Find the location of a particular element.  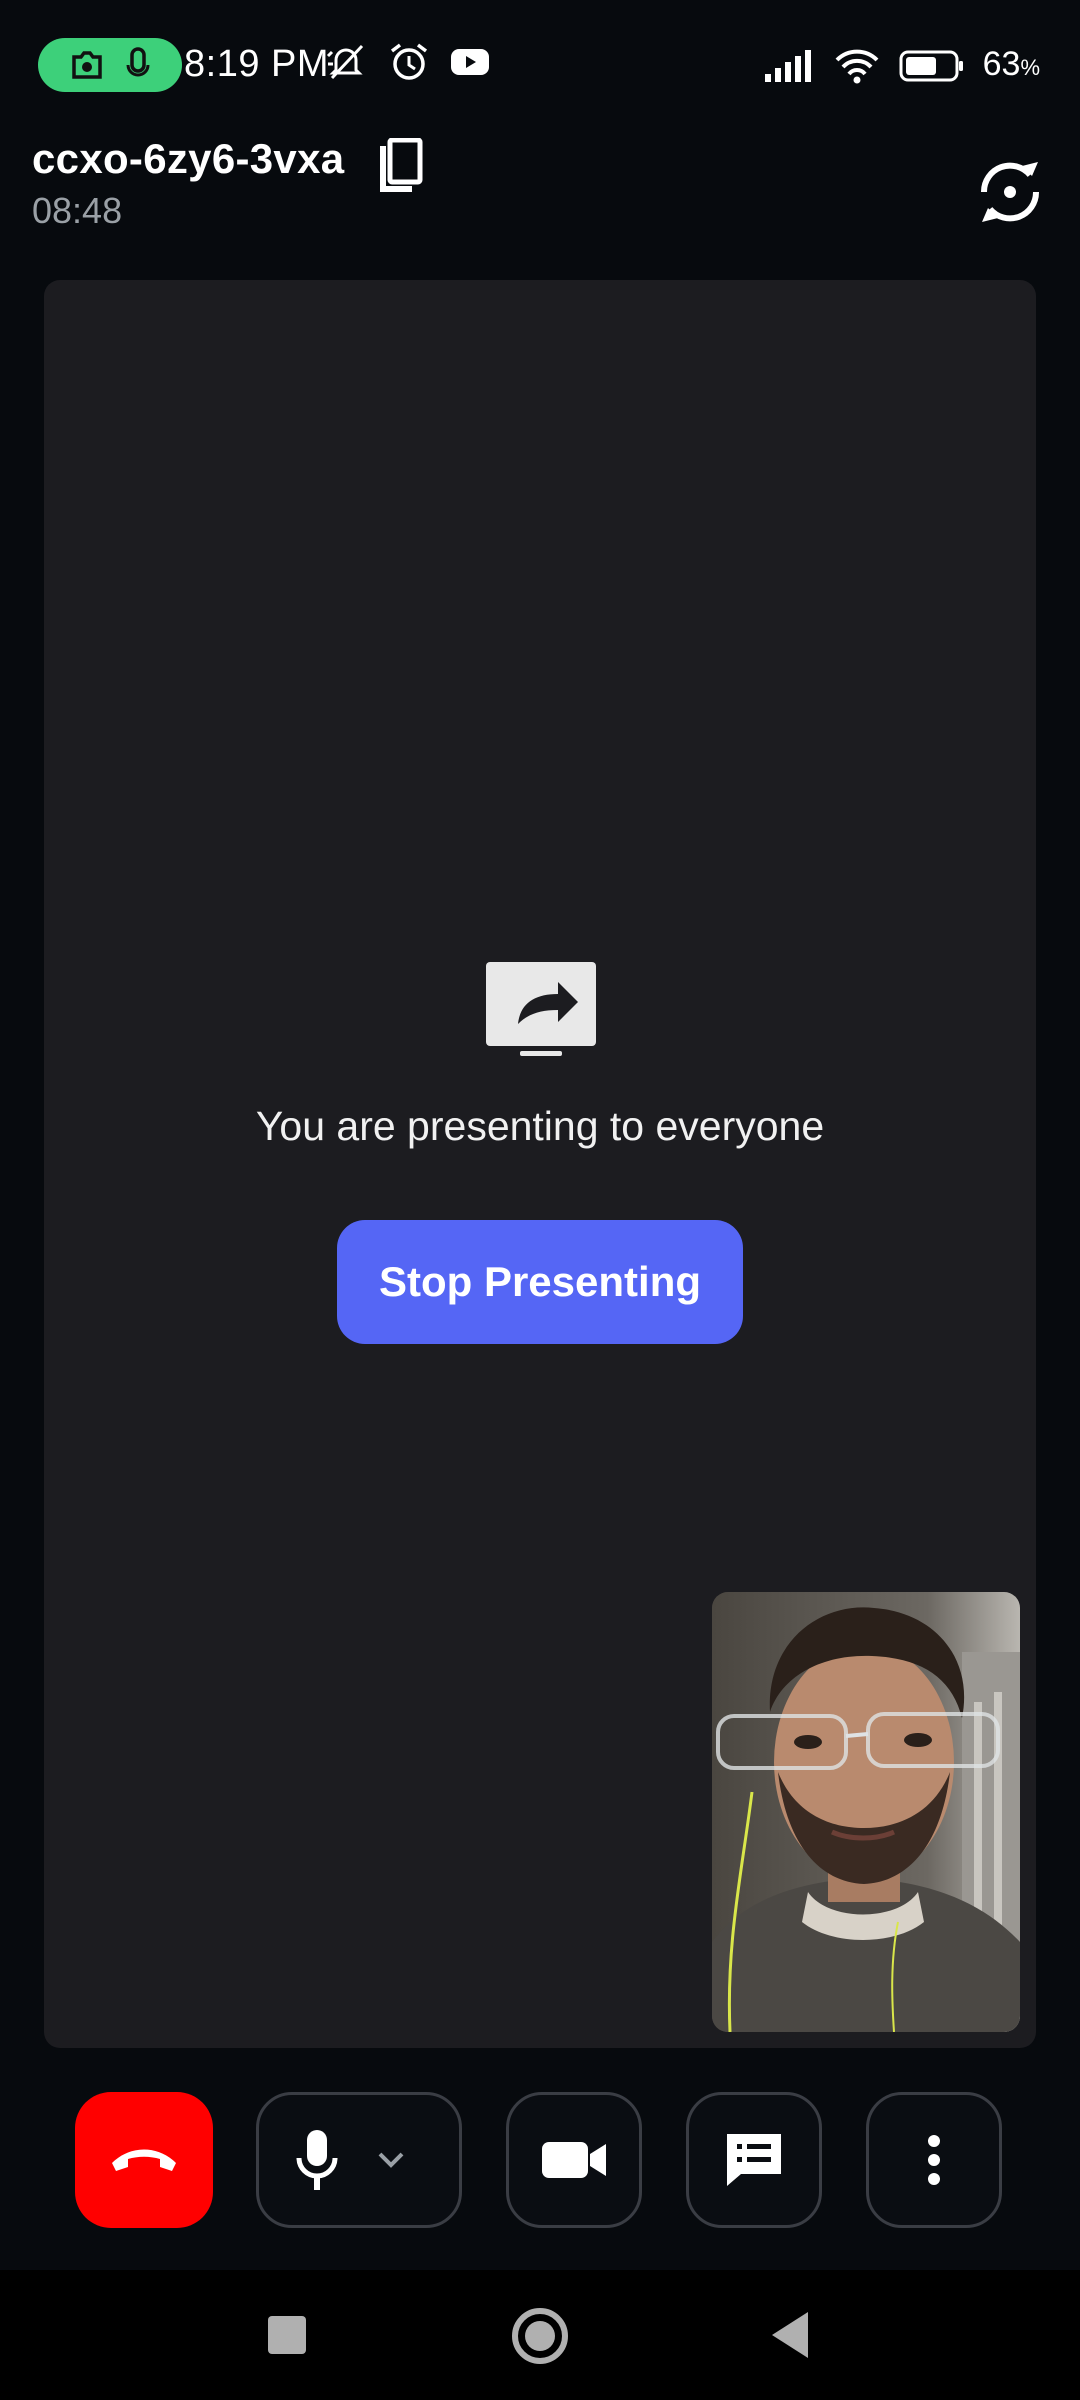

meeting-code: ccxo-6zy6-3vxa is located at coordinates (188, 158).